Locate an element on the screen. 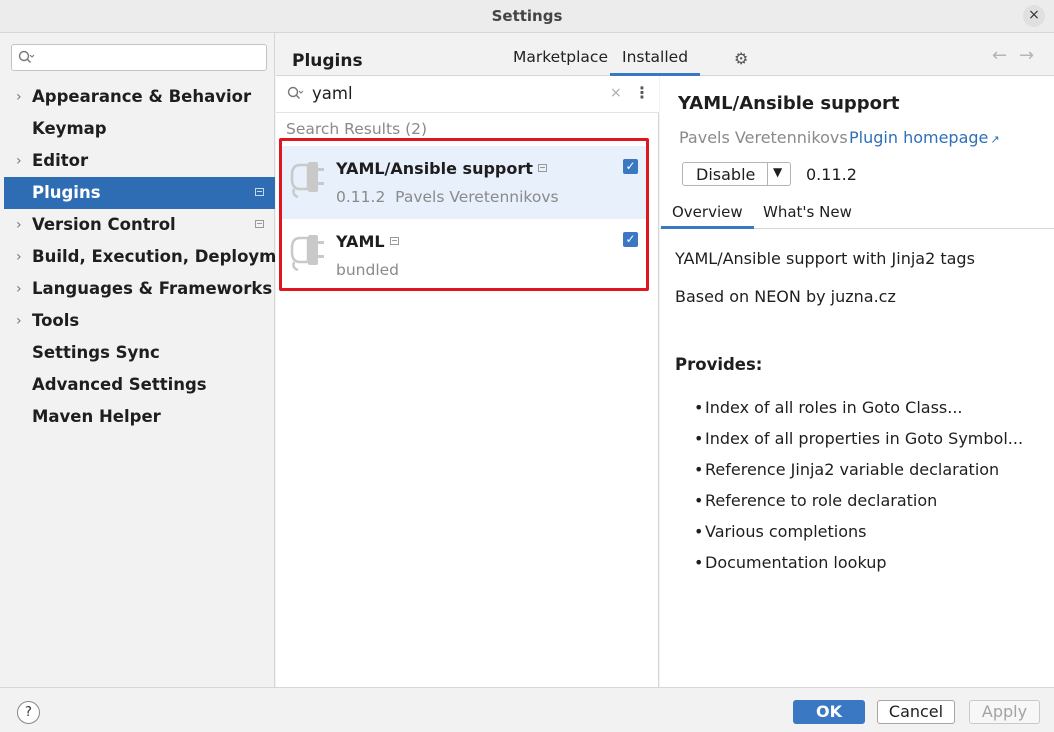  back-arrow-icon: ← is located at coordinates (999, 55).